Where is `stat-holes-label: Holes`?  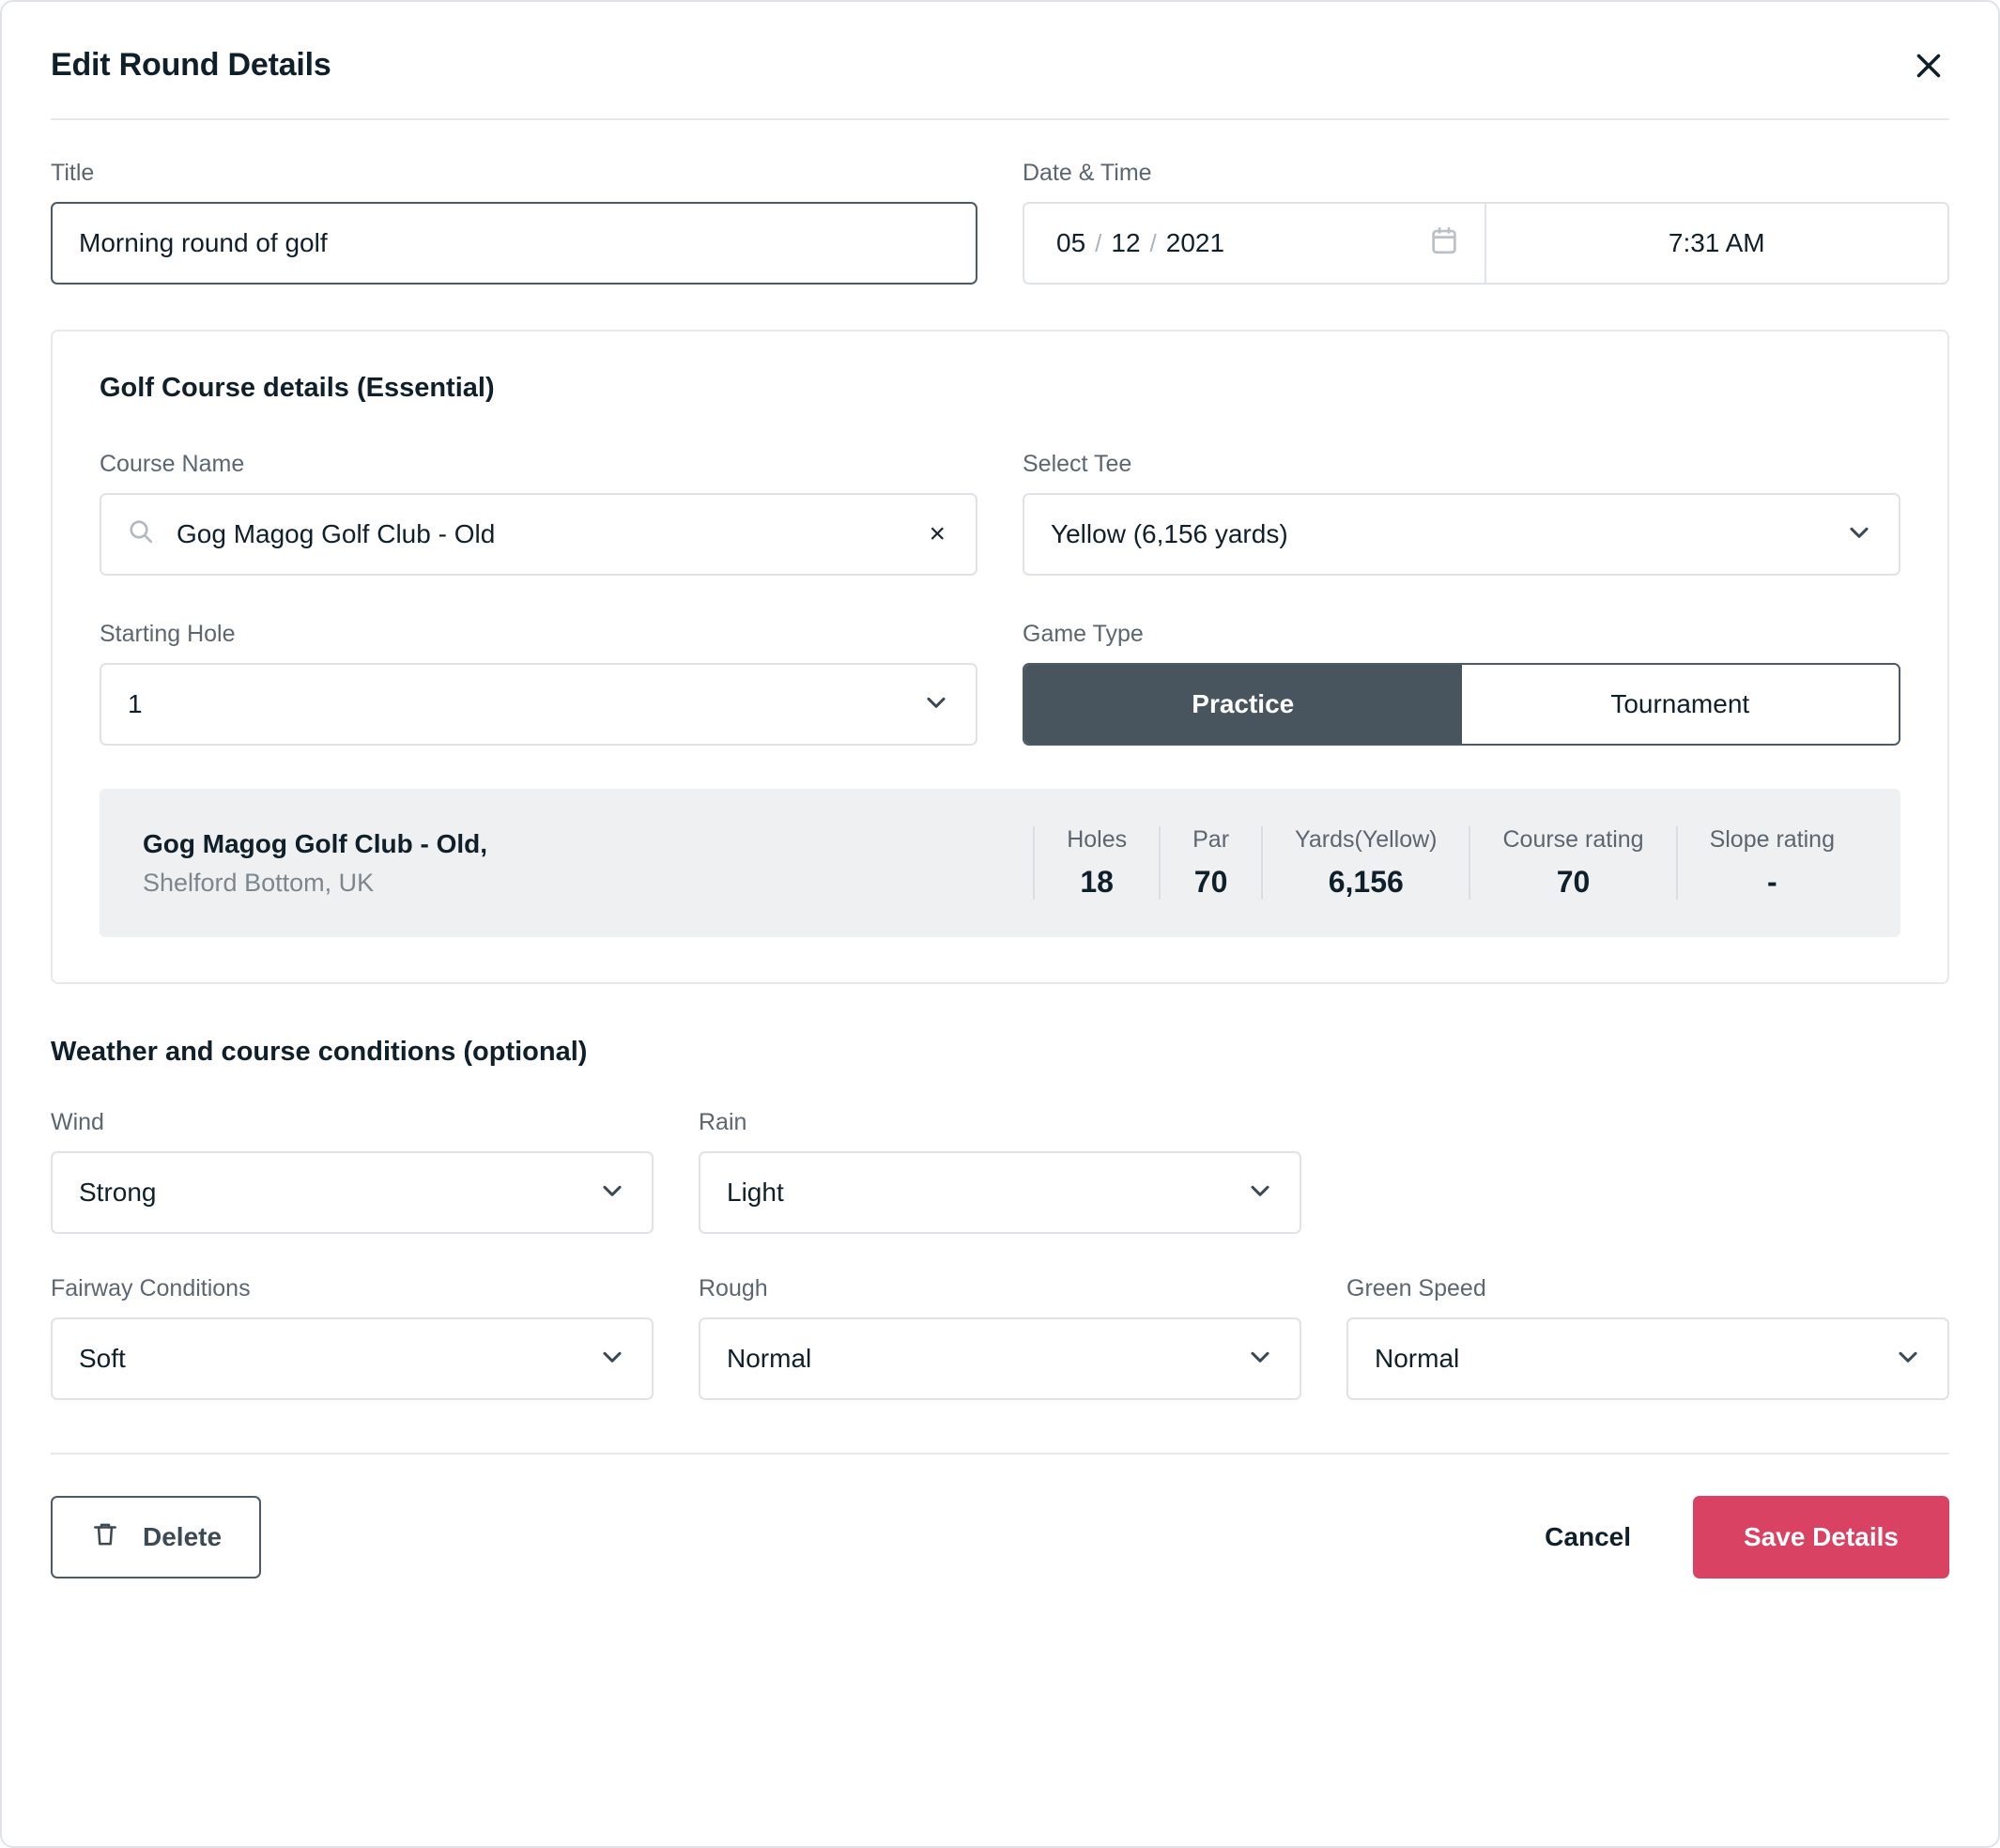 stat-holes-label: Holes is located at coordinates (1097, 839).